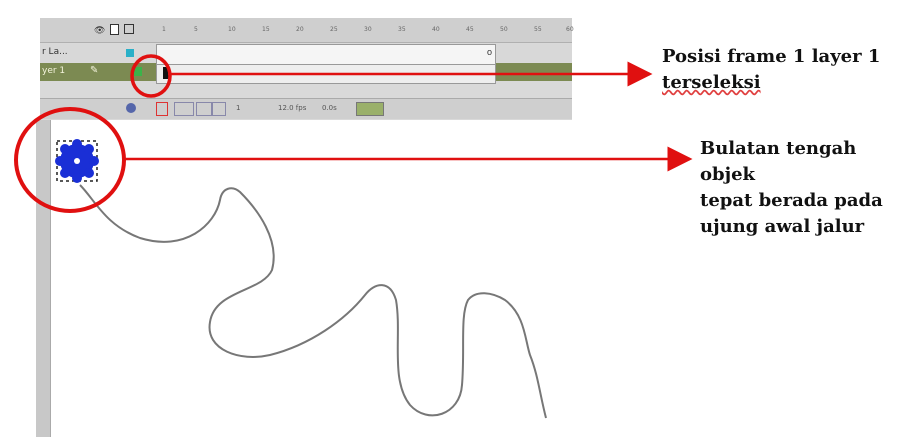 This screenshot has width=915, height=437. Describe the element at coordinates (151, 76) in the screenshot. I see `highlight-frame-circle` at that location.